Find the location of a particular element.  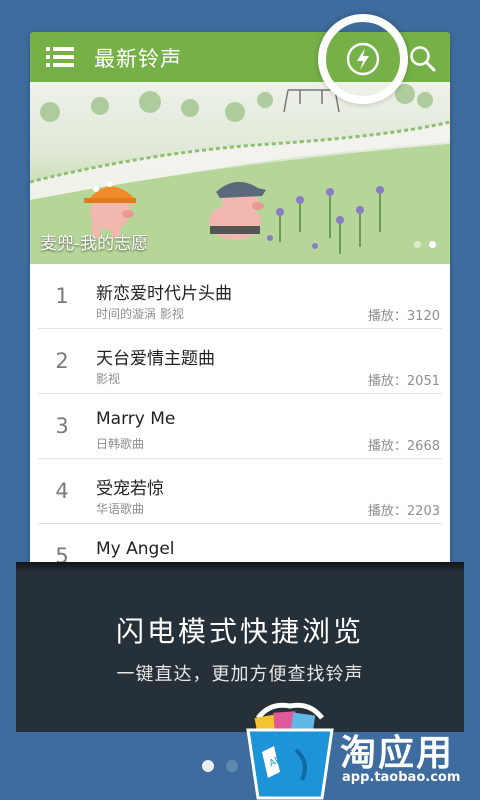

brand-url: app.taobao.com is located at coordinates (401, 777).